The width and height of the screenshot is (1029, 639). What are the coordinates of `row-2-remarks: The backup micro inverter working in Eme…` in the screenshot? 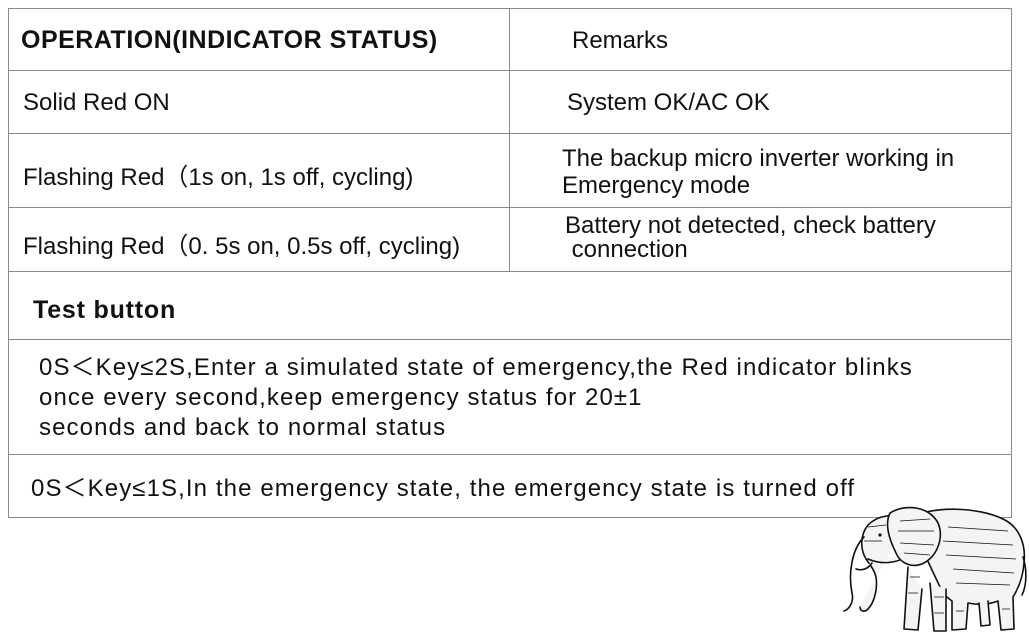 It's located at (758, 172).